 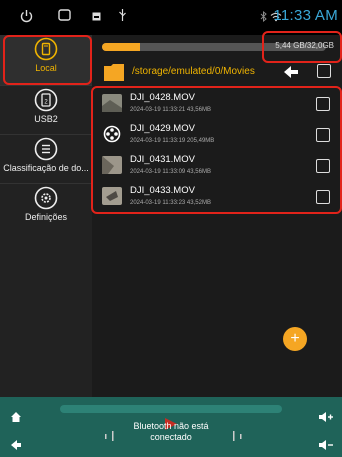 What do you see at coordinates (47, 60) in the screenshot?
I see `highlight-local` at bounding box center [47, 60].